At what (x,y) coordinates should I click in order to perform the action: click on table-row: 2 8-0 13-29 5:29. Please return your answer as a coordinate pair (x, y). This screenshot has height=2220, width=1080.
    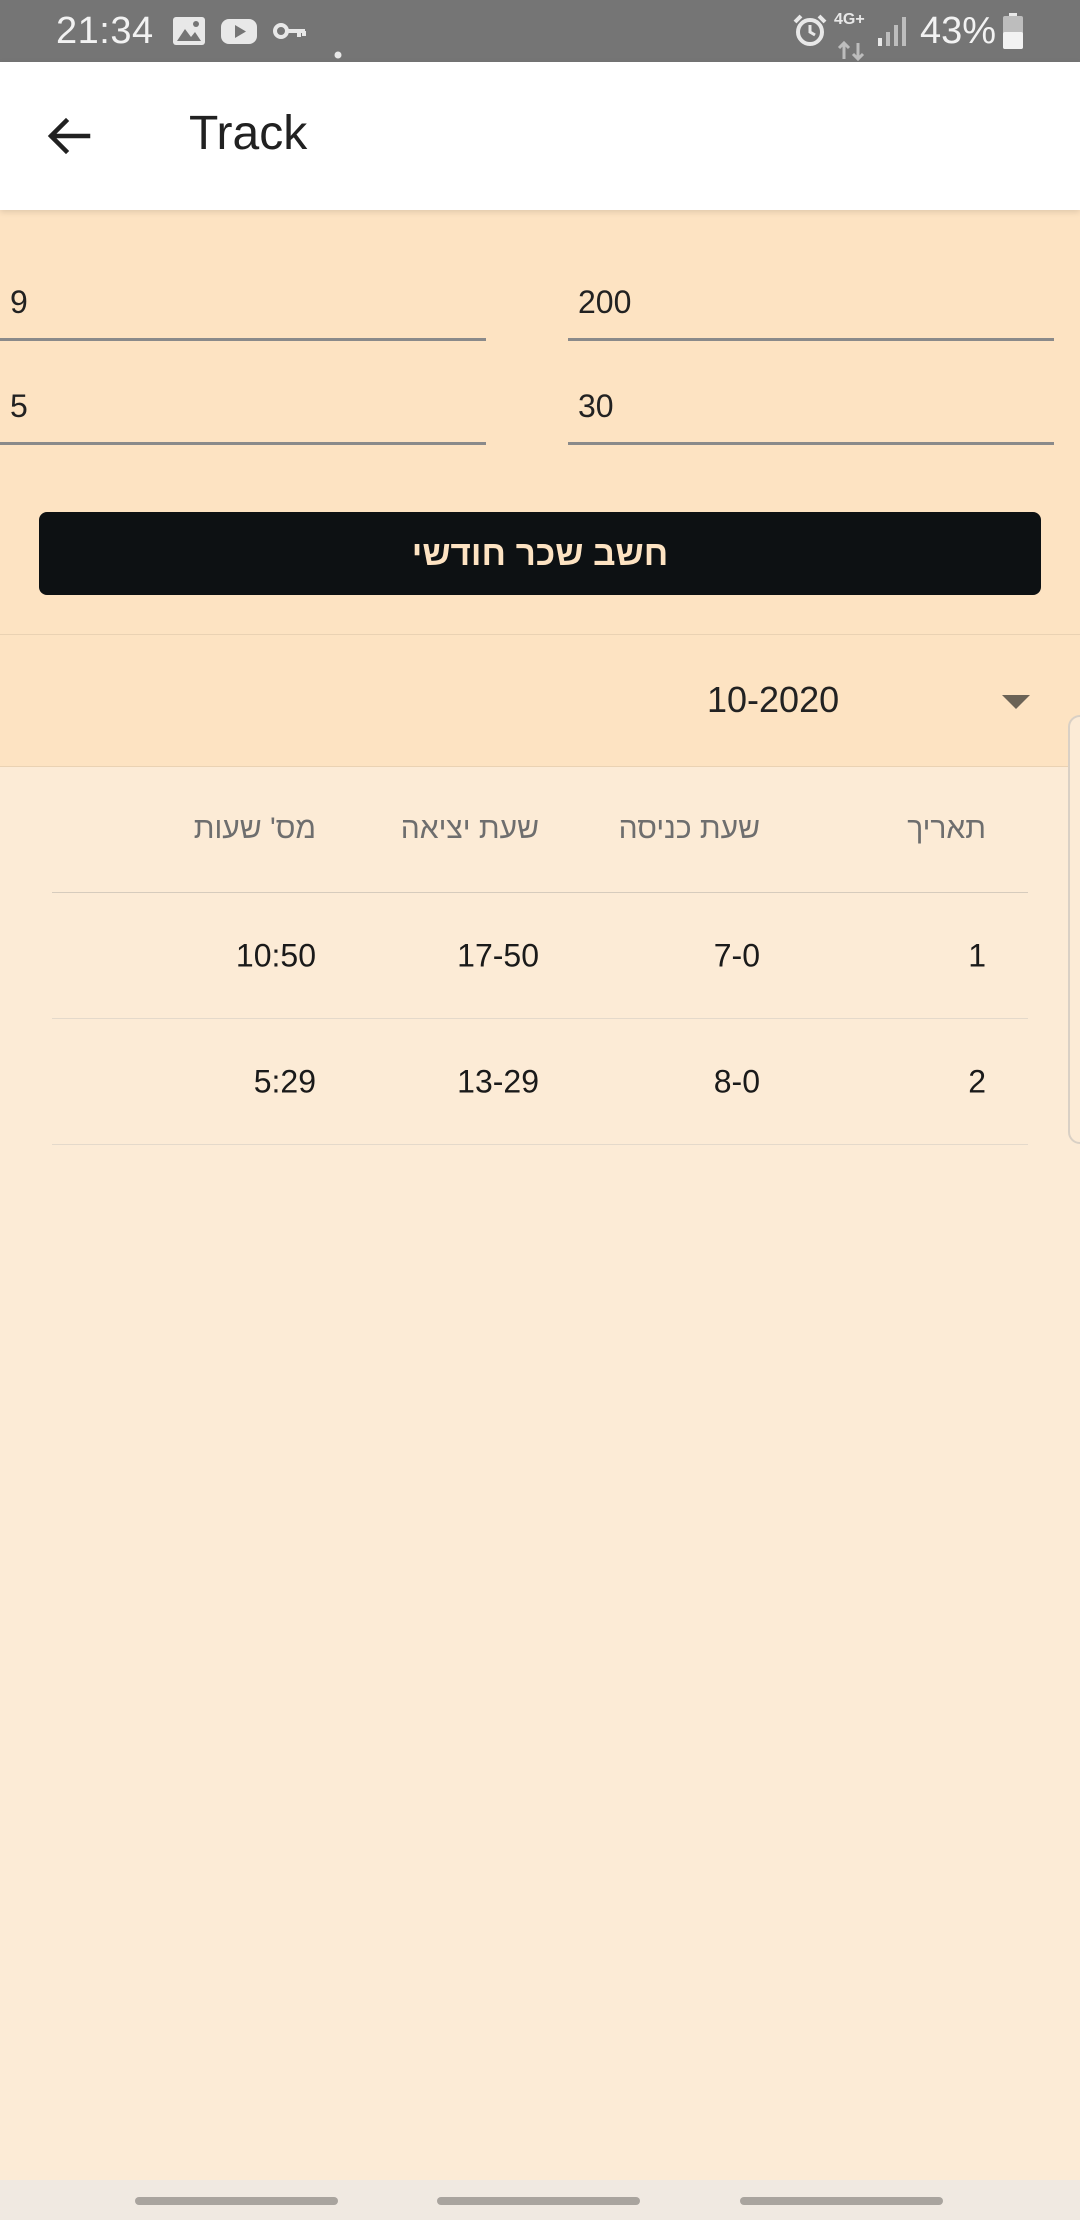
    Looking at the image, I should click on (540, 1082).